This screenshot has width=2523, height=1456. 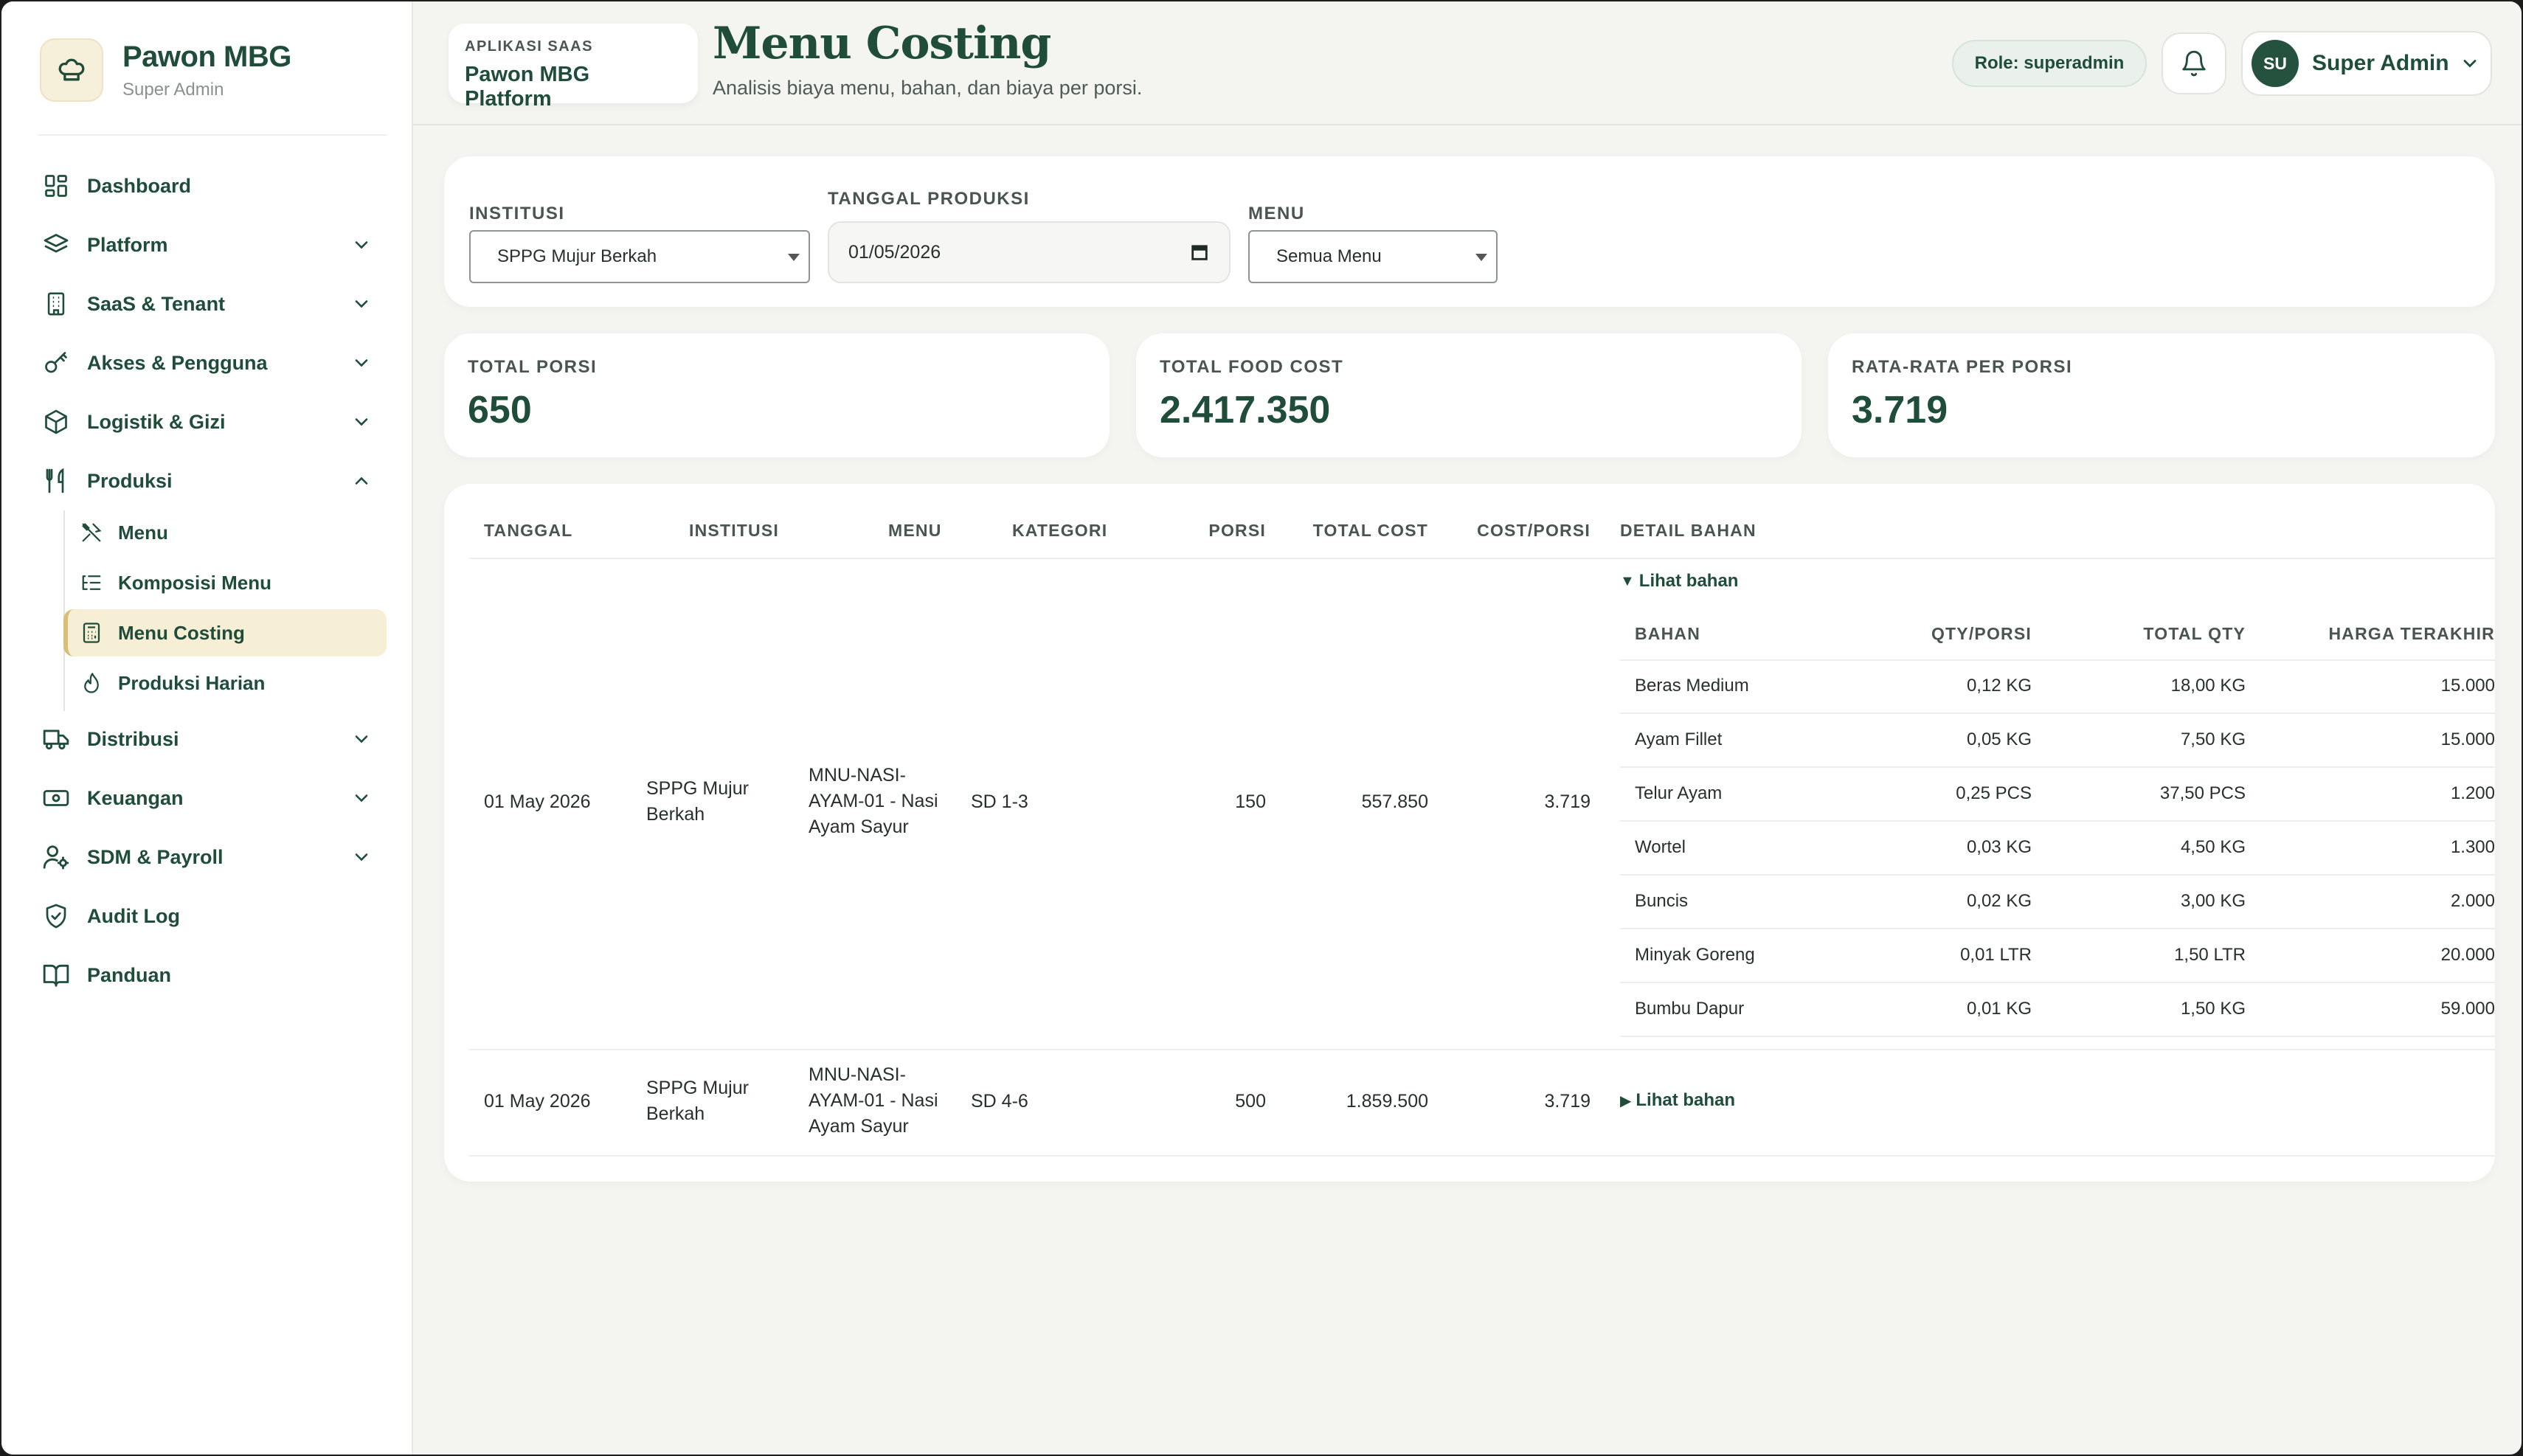 What do you see at coordinates (56, 739) in the screenshot?
I see `truck-icon` at bounding box center [56, 739].